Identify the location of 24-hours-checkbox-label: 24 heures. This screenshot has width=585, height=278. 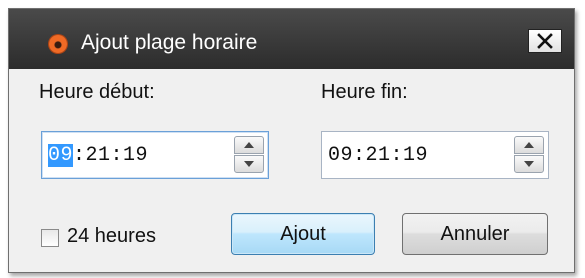
(111, 236).